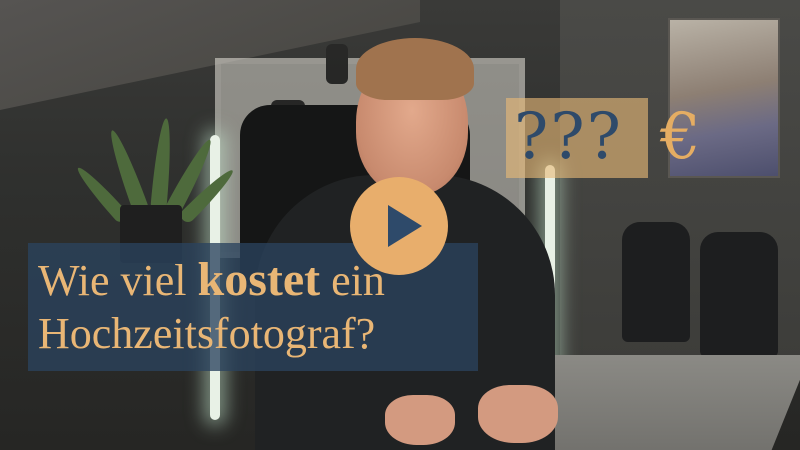 Image resolution: width=800 pixels, height=450 pixels. I want to click on hand-left, so click(420, 420).